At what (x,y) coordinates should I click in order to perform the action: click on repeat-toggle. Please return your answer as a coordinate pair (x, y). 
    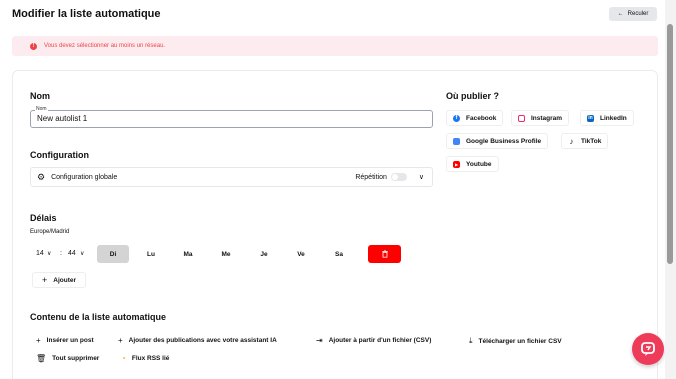
    Looking at the image, I should click on (398, 177).